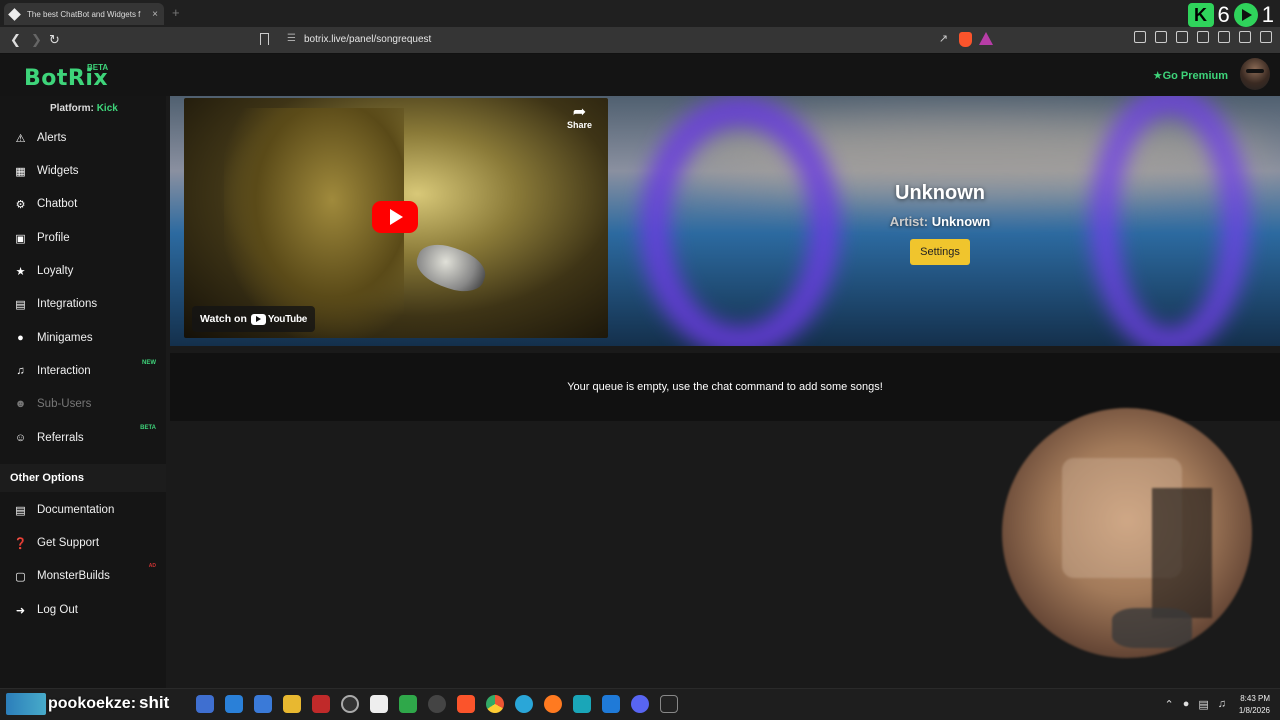 The image size is (1280, 720). I want to click on sidebar-item-chatbot: ⚙ Chatbot, so click(83, 204).